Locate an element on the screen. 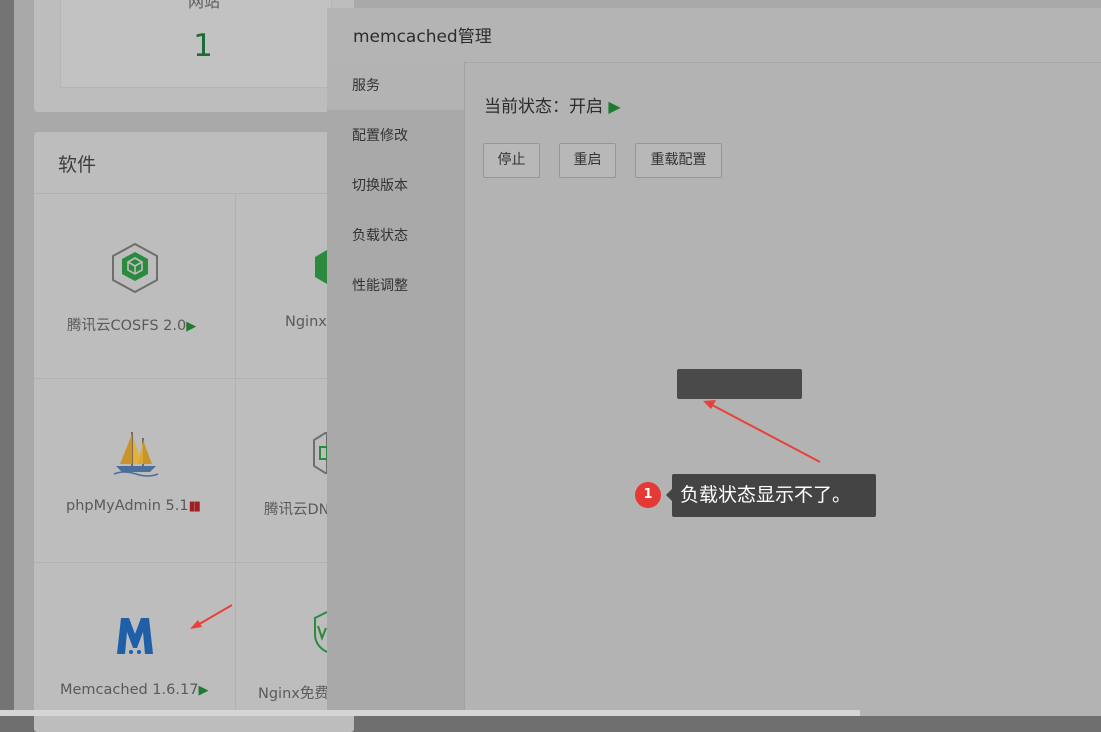 This screenshot has width=1101, height=732. status-label: 当前状态：开启 is located at coordinates (543, 107).